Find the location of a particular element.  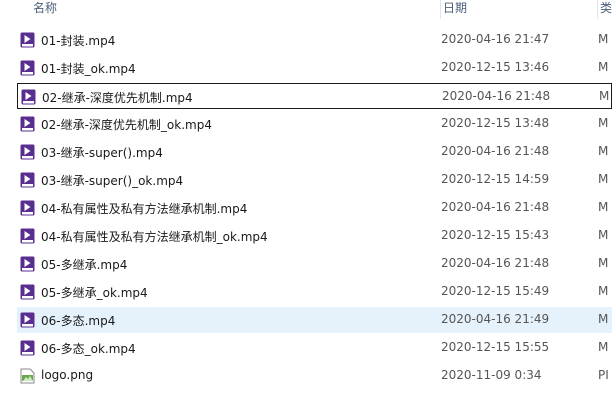

file-name: 01-封装.mp4 is located at coordinates (78, 41).